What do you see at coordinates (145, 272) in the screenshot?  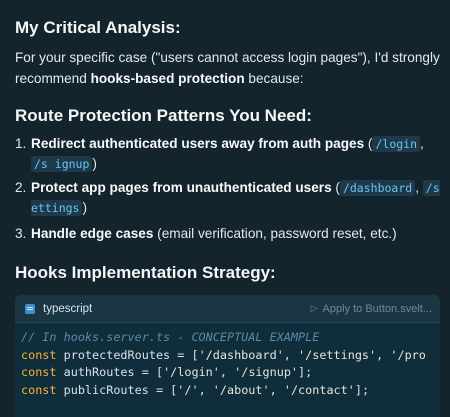 I see `heading-hooks-strategy: Hooks Implementation Strategy:` at bounding box center [145, 272].